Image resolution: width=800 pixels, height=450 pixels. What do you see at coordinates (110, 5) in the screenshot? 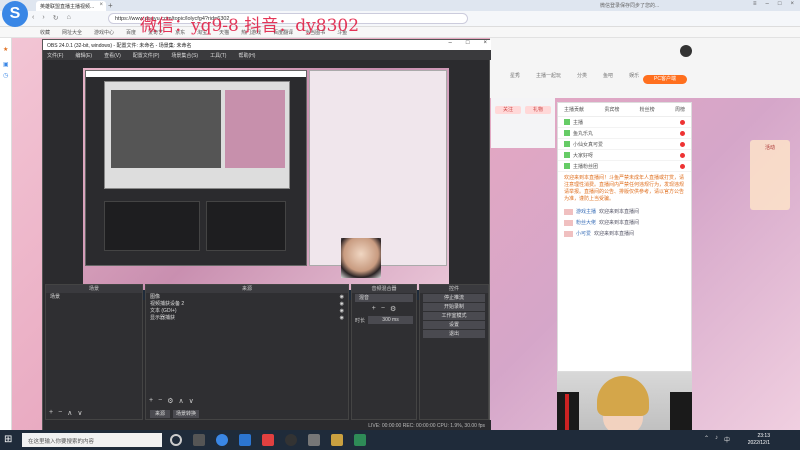
I see `new-tab-icon: +` at bounding box center [110, 5].